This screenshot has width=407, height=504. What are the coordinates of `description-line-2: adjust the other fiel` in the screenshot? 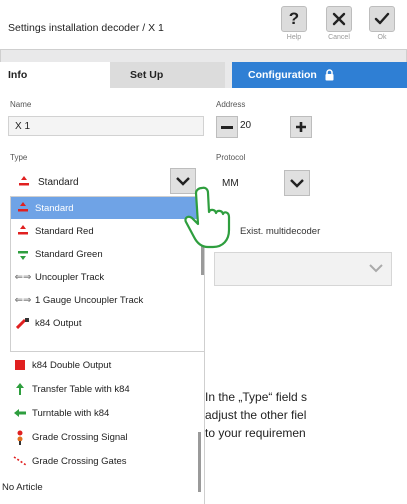 It's located at (256, 415).